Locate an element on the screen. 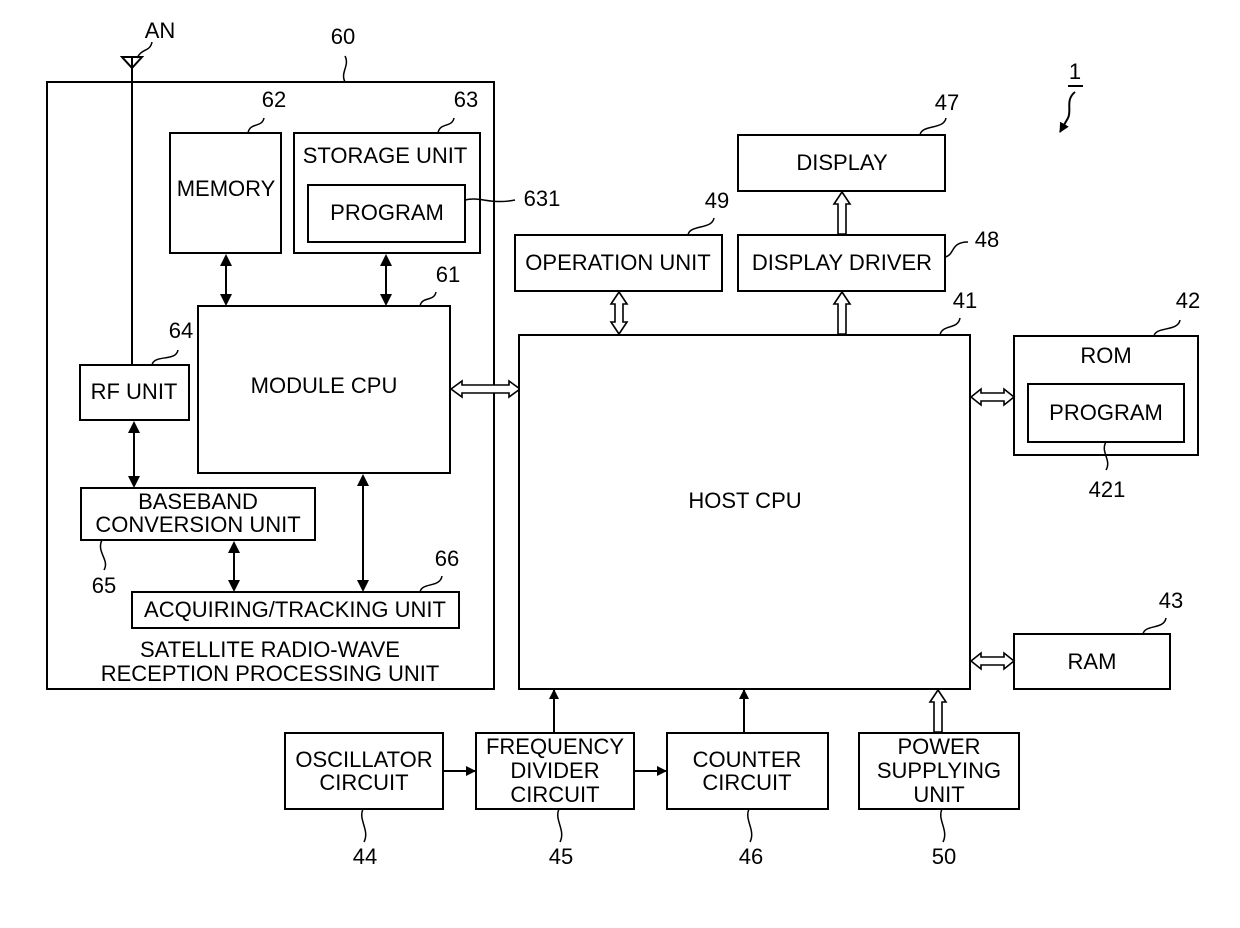  ref-48: 48 is located at coordinates (987, 239).